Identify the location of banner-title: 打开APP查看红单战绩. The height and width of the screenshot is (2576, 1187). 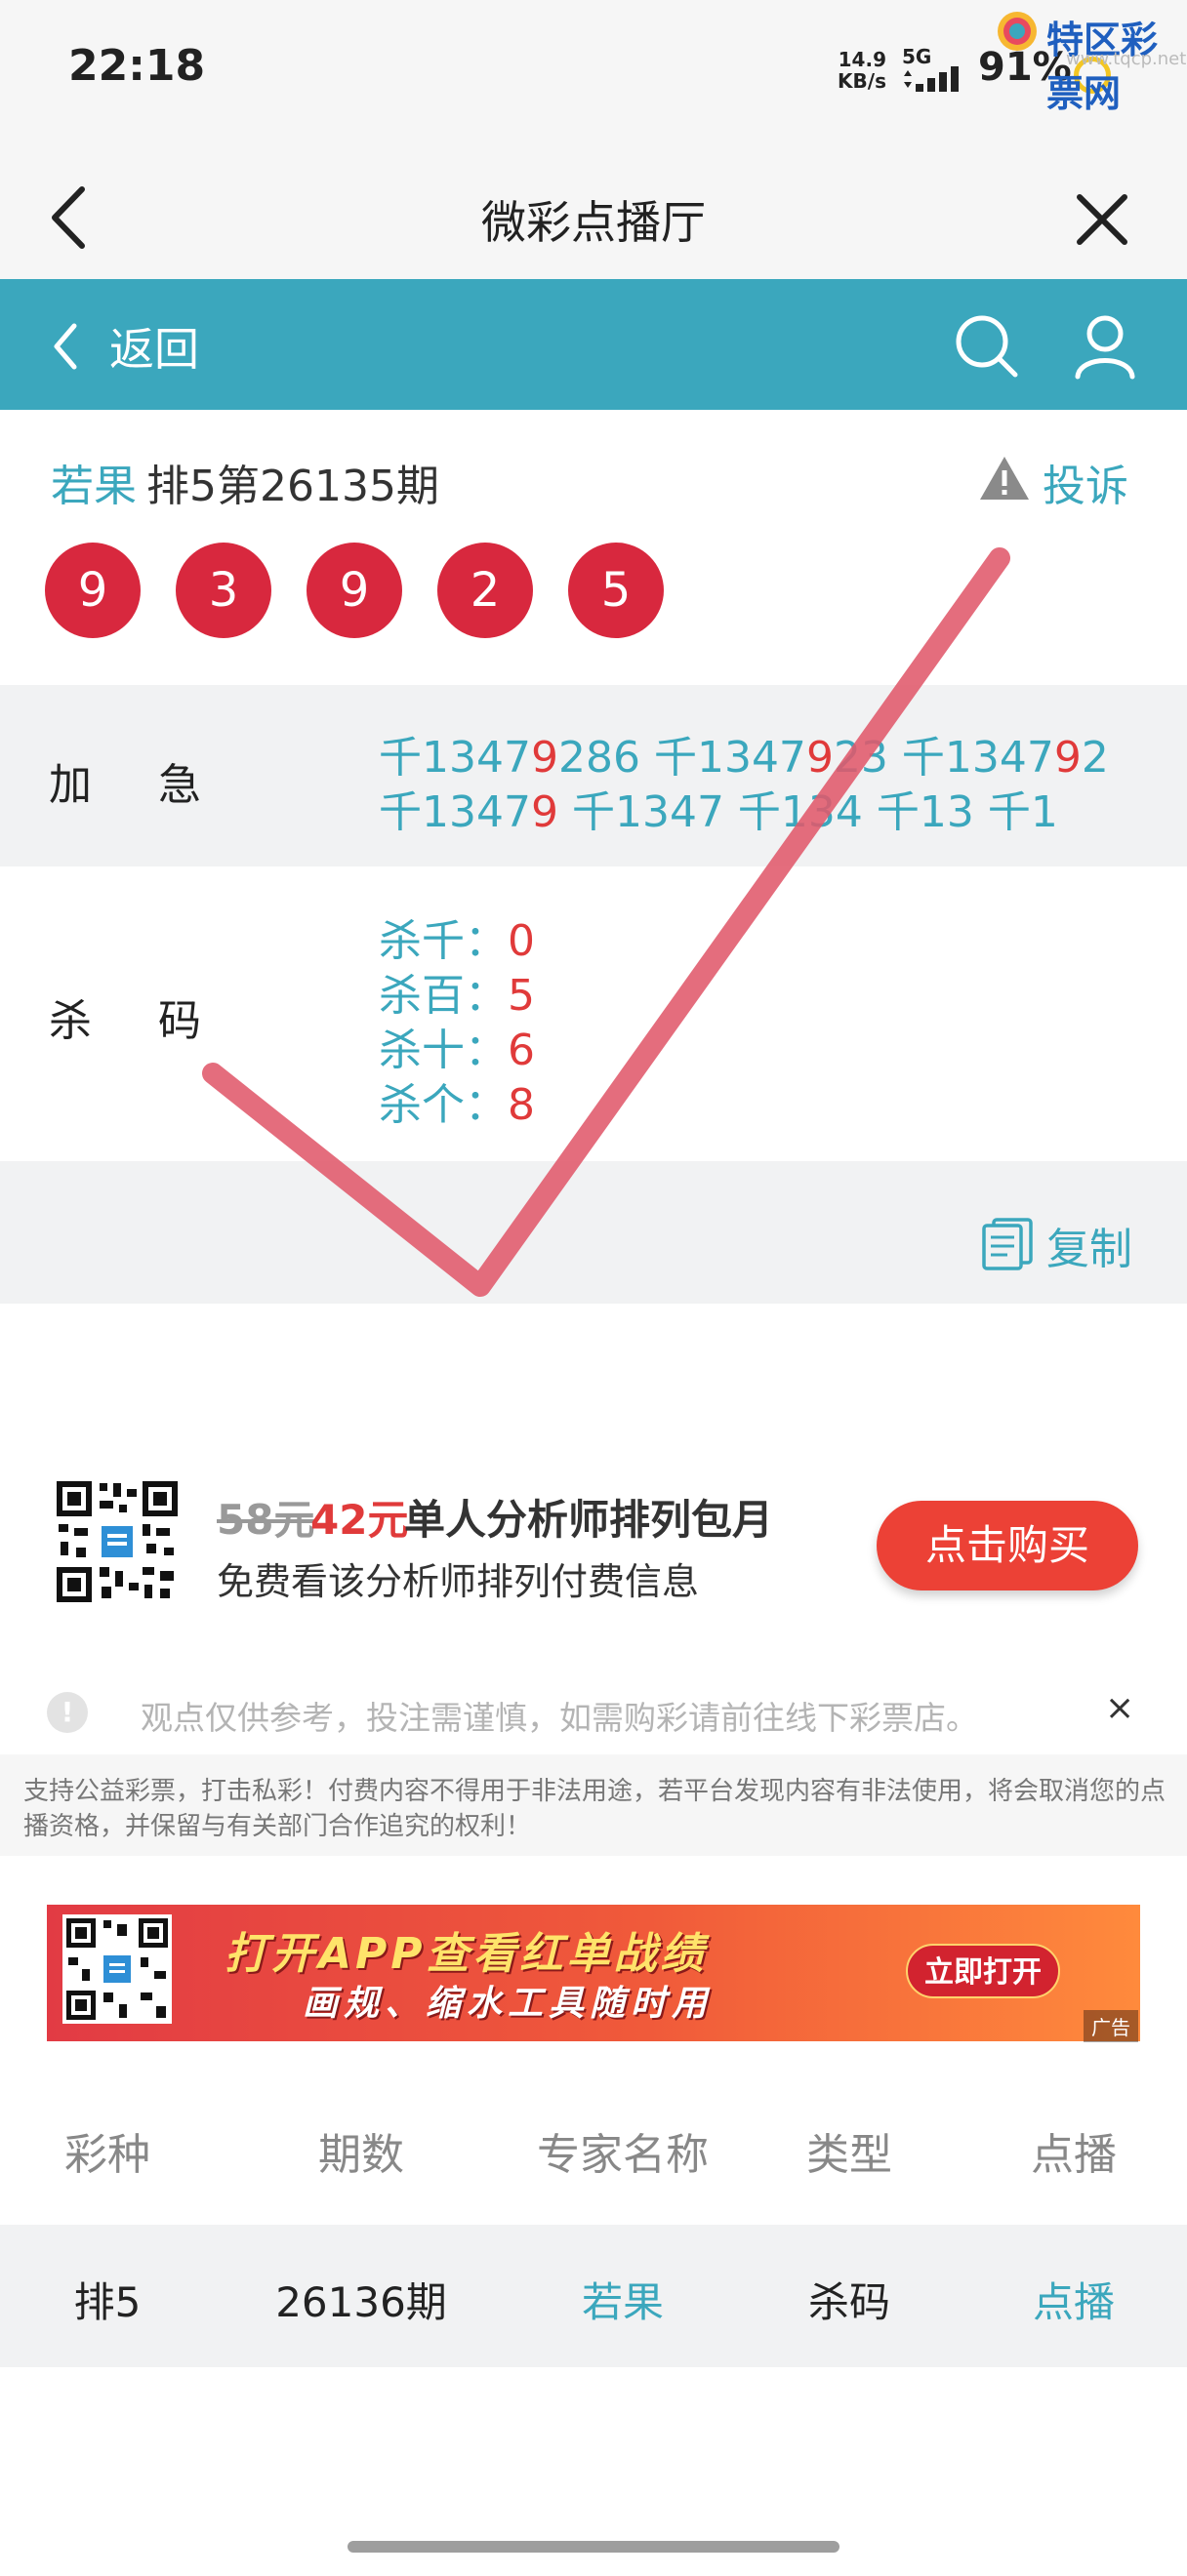
(466, 1954).